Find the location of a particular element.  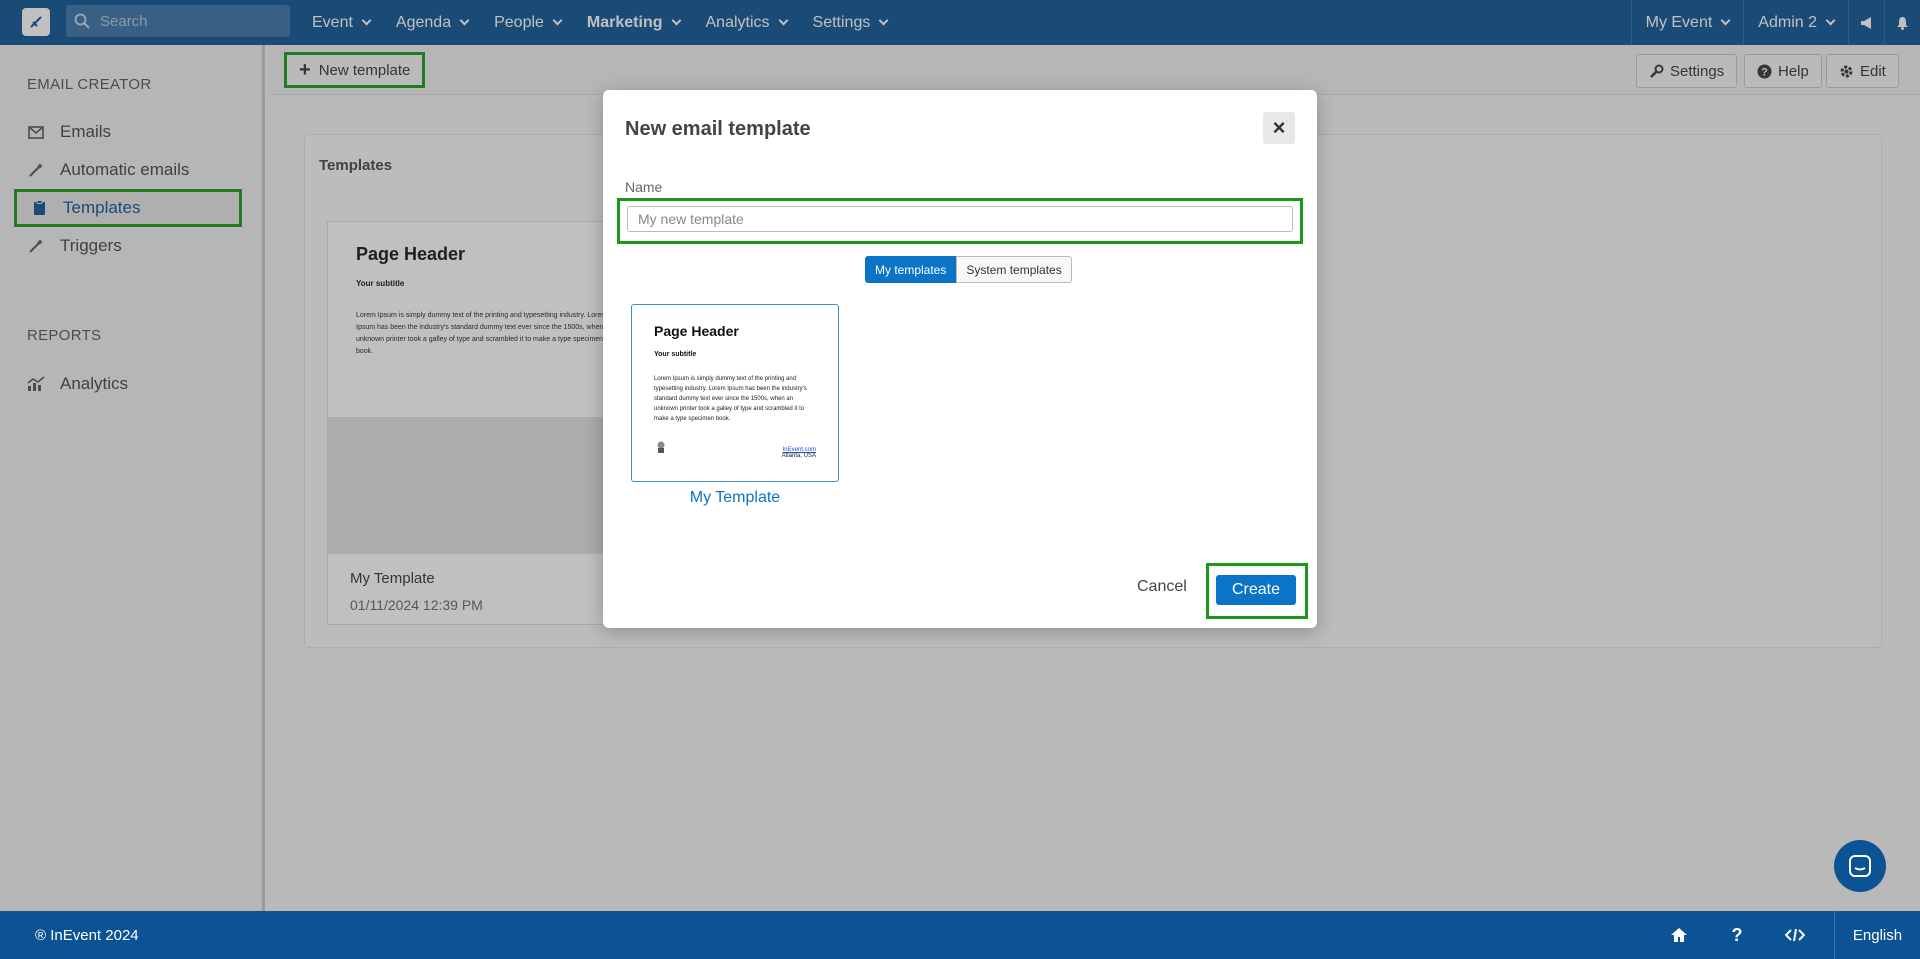

home-icon is located at coordinates (1679, 935).